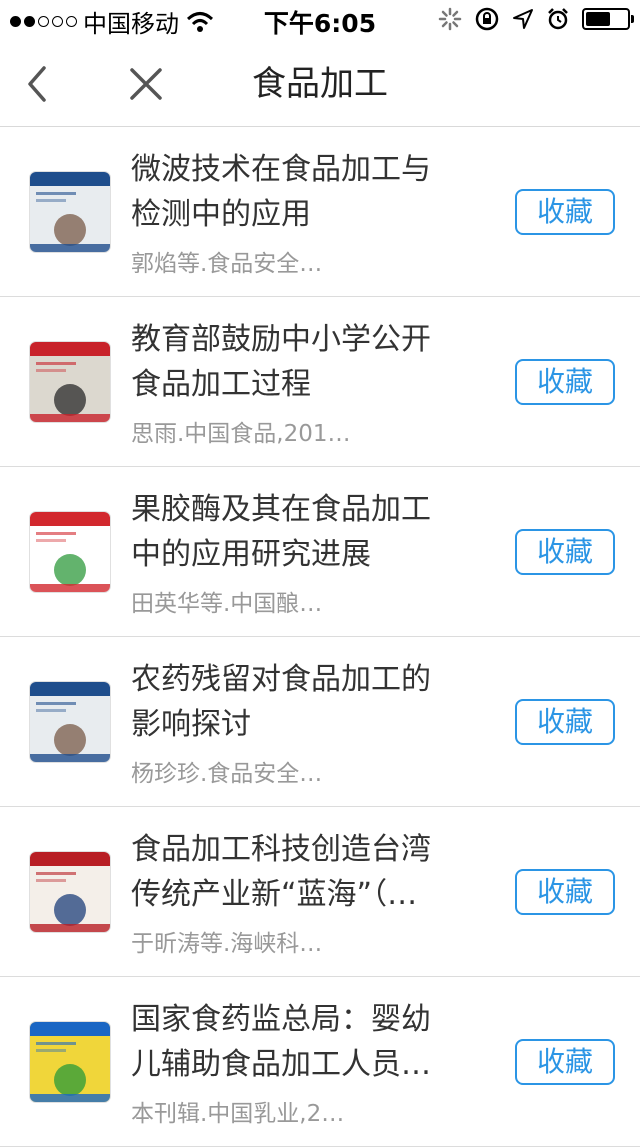  Describe the element at coordinates (598, 19) in the screenshot. I see `battery-level` at that location.